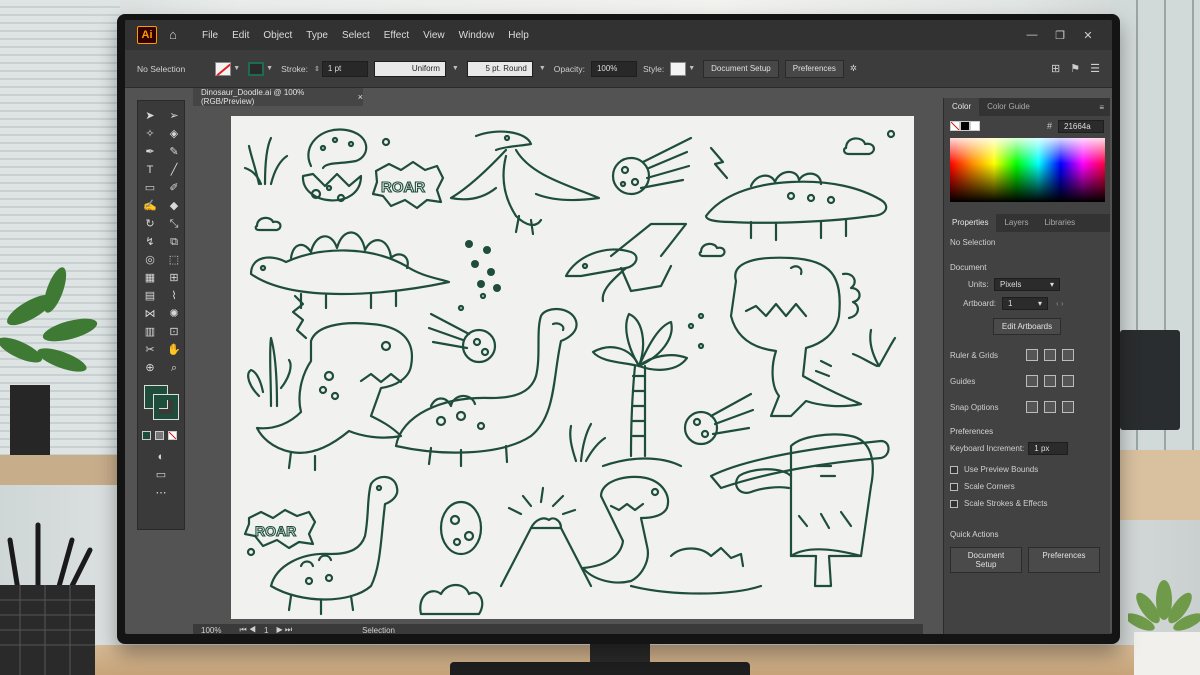 The width and height of the screenshot is (1200, 675). Describe the element at coordinates (356, 35) in the screenshot. I see `menu-select: Select` at that location.